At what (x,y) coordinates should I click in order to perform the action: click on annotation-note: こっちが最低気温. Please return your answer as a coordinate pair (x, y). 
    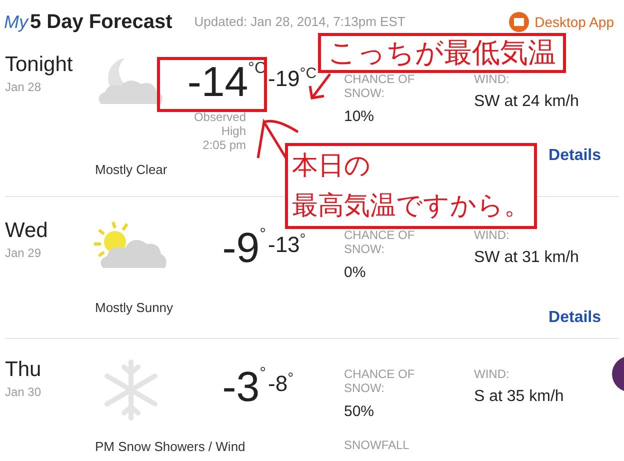
    Looking at the image, I should click on (442, 53).